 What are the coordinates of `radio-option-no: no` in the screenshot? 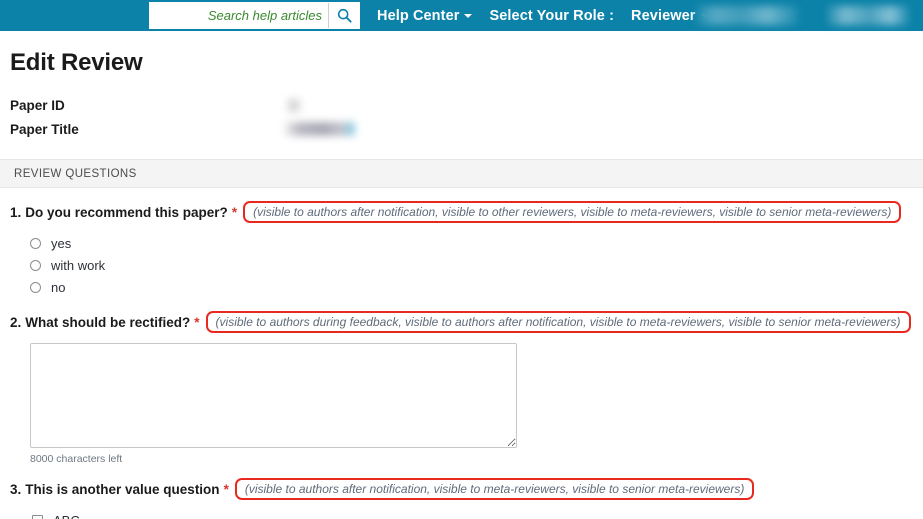 It's located at (476, 287).